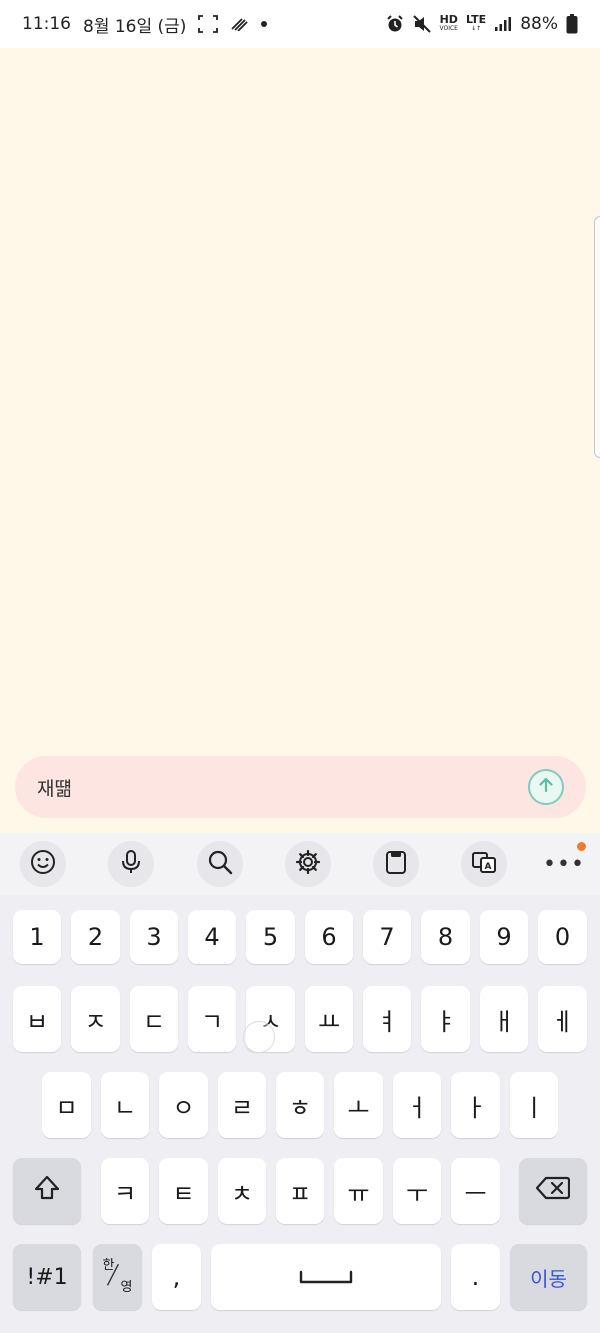 Image resolution: width=600 pixels, height=1333 pixels. What do you see at coordinates (534, 1105) in the screenshot?
I see `key-i: ㅣ` at bounding box center [534, 1105].